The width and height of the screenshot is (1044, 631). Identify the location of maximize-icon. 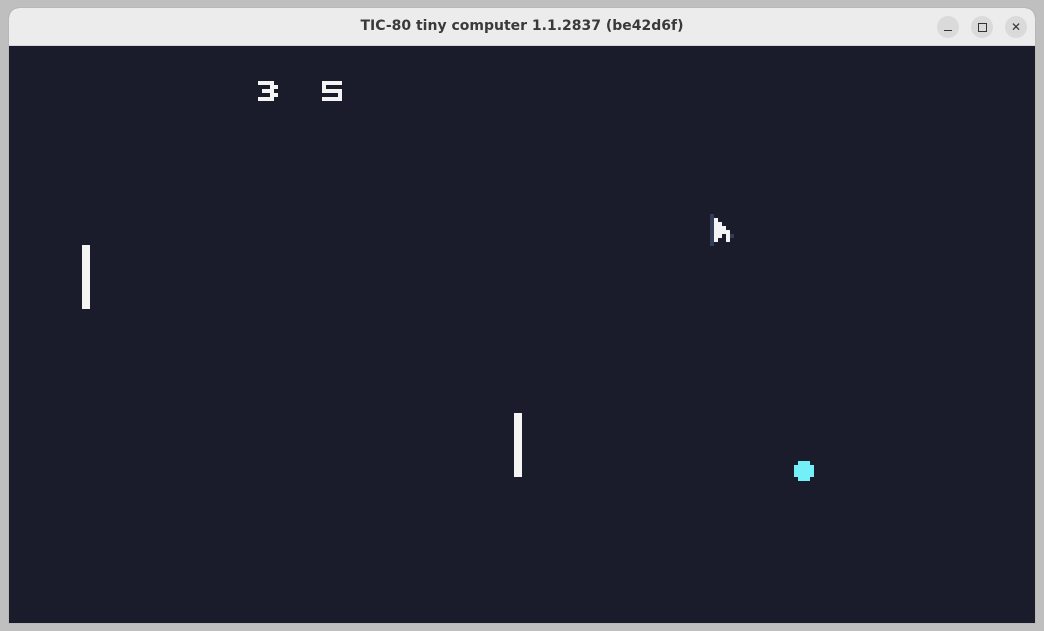
(982, 27).